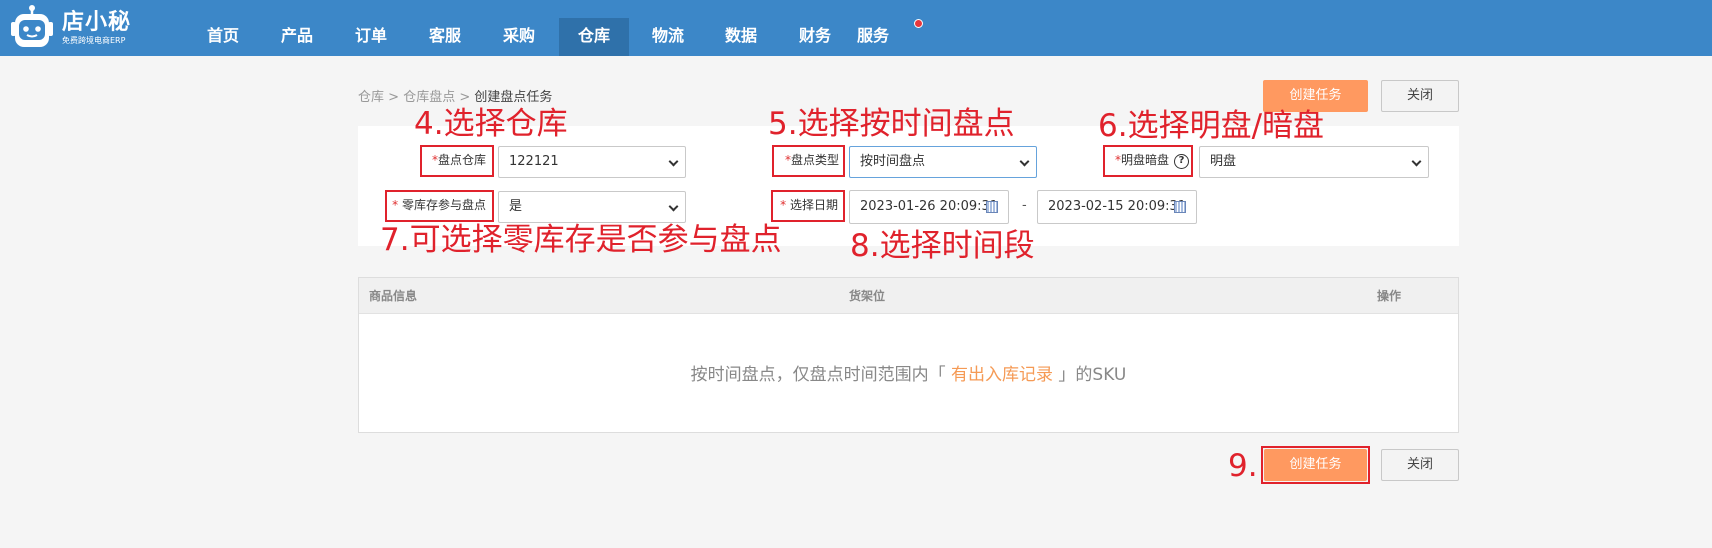 The height and width of the screenshot is (548, 1712). What do you see at coordinates (1420, 96) in the screenshot?
I see `close-button-top: 关闭` at bounding box center [1420, 96].